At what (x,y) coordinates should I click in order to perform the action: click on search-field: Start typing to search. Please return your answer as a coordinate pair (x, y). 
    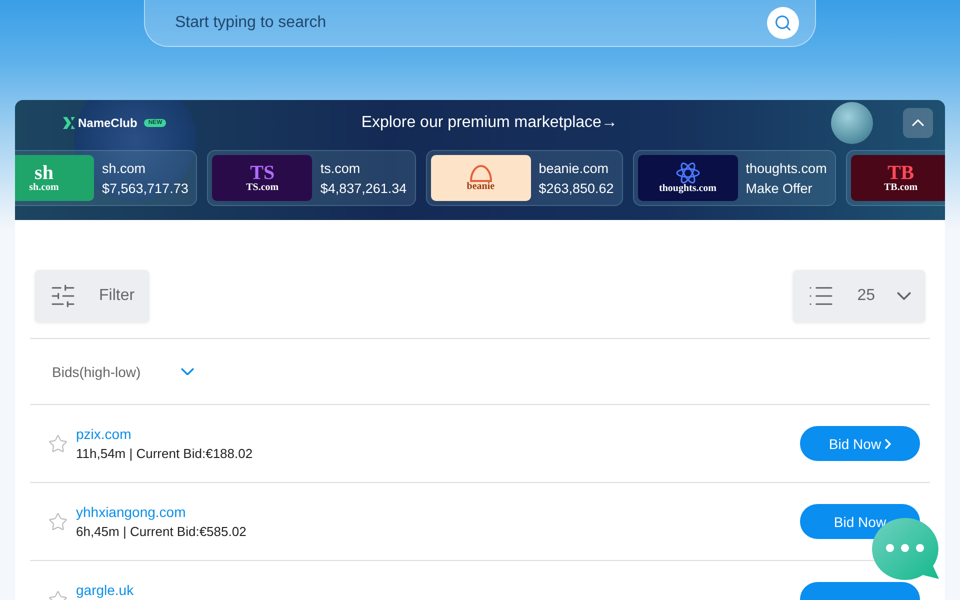
    Looking at the image, I should click on (480, 23).